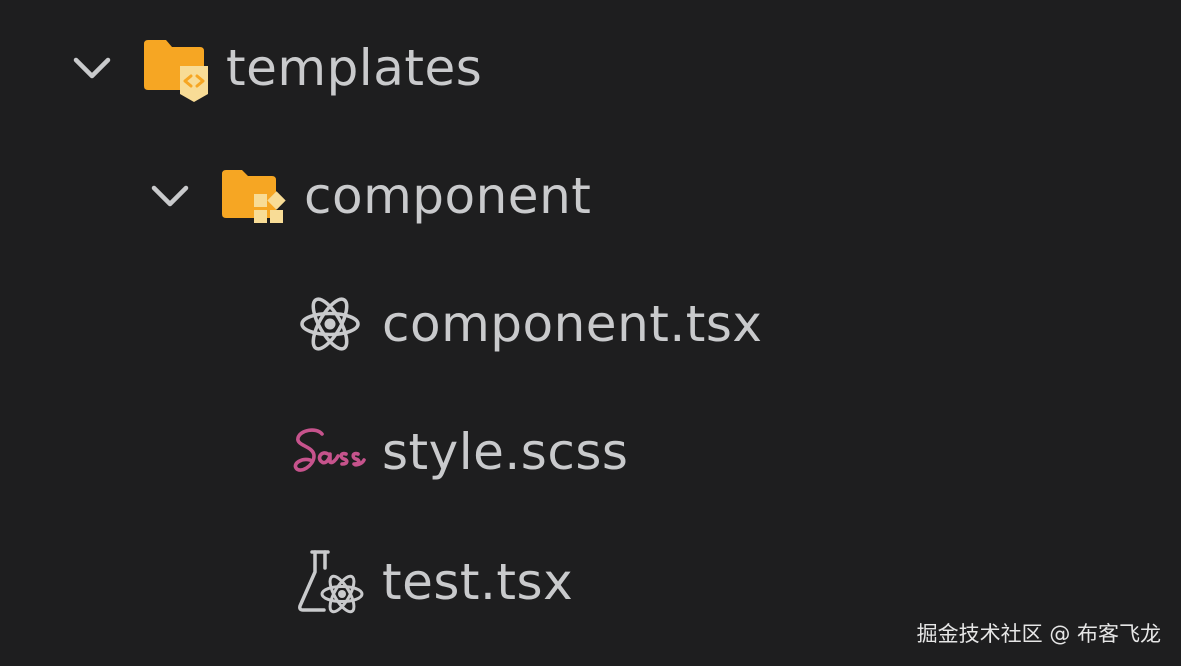 This screenshot has height=666, width=1181. Describe the element at coordinates (177, 70) in the screenshot. I see `folder-templates-icon` at that location.